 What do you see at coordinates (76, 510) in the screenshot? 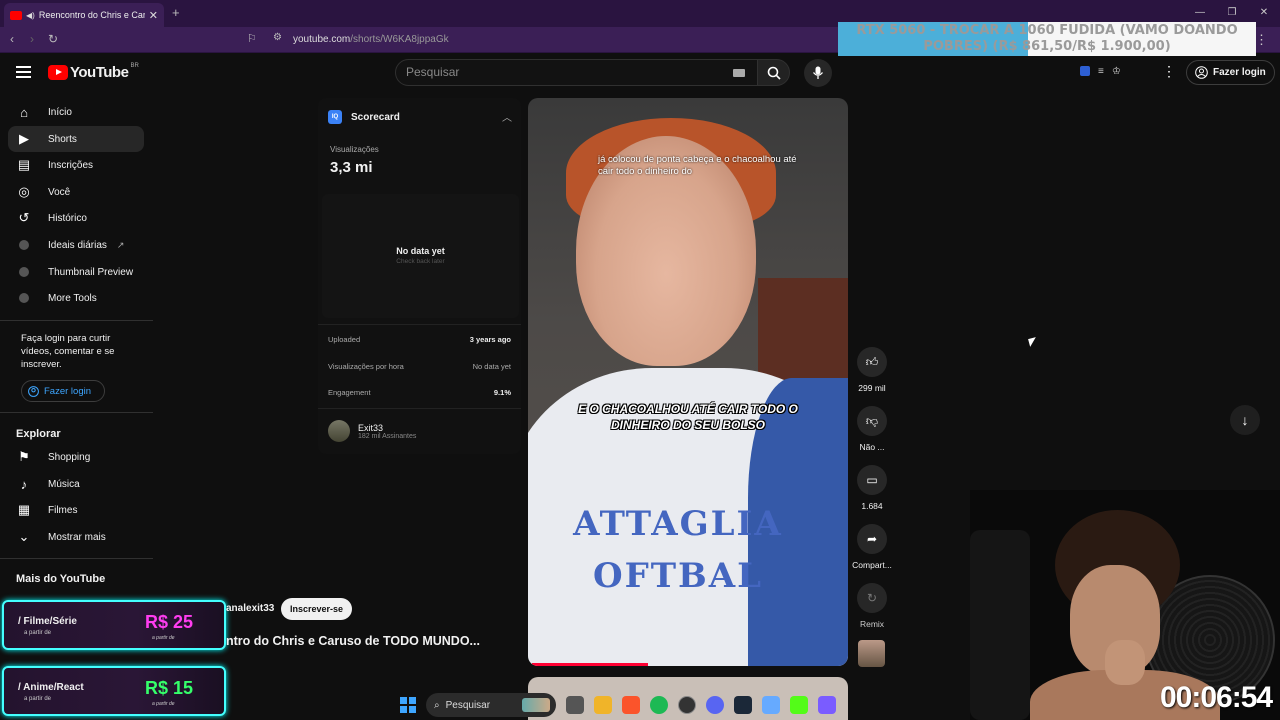
I see `sidebar-item-filmes: ▦ Filmes` at bounding box center [76, 510].